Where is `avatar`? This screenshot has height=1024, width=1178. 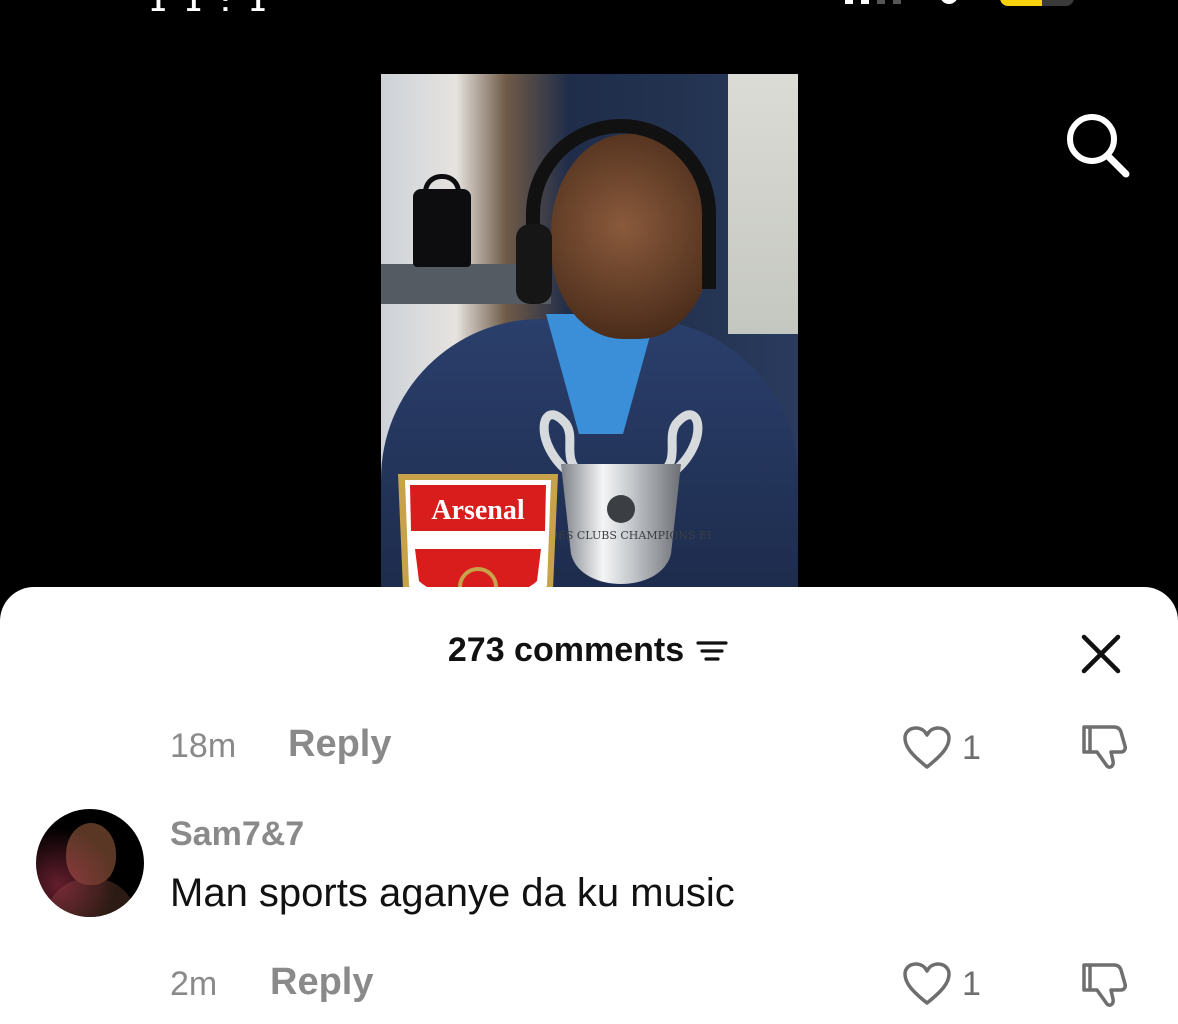
avatar is located at coordinates (90, 863).